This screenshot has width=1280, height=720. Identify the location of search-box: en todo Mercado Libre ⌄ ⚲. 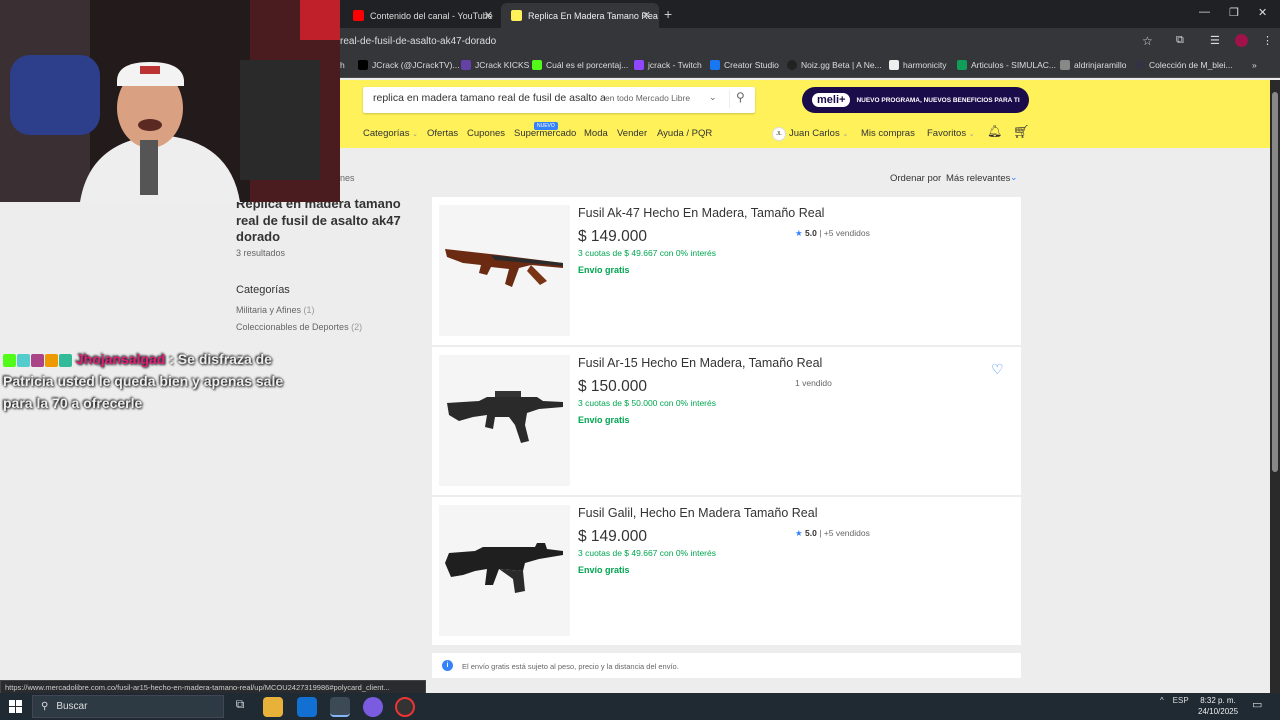
(559, 100).